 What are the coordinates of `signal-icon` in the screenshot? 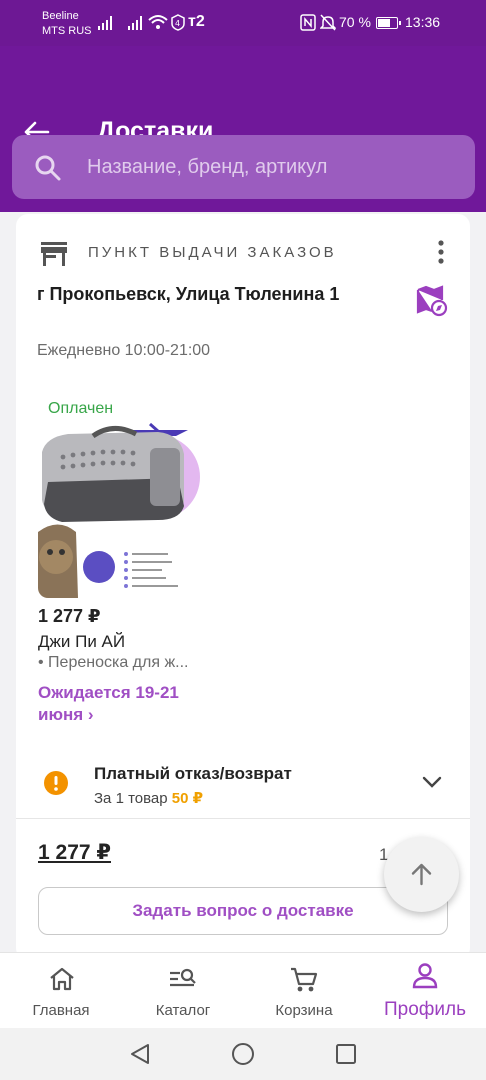 It's located at (106, 22).